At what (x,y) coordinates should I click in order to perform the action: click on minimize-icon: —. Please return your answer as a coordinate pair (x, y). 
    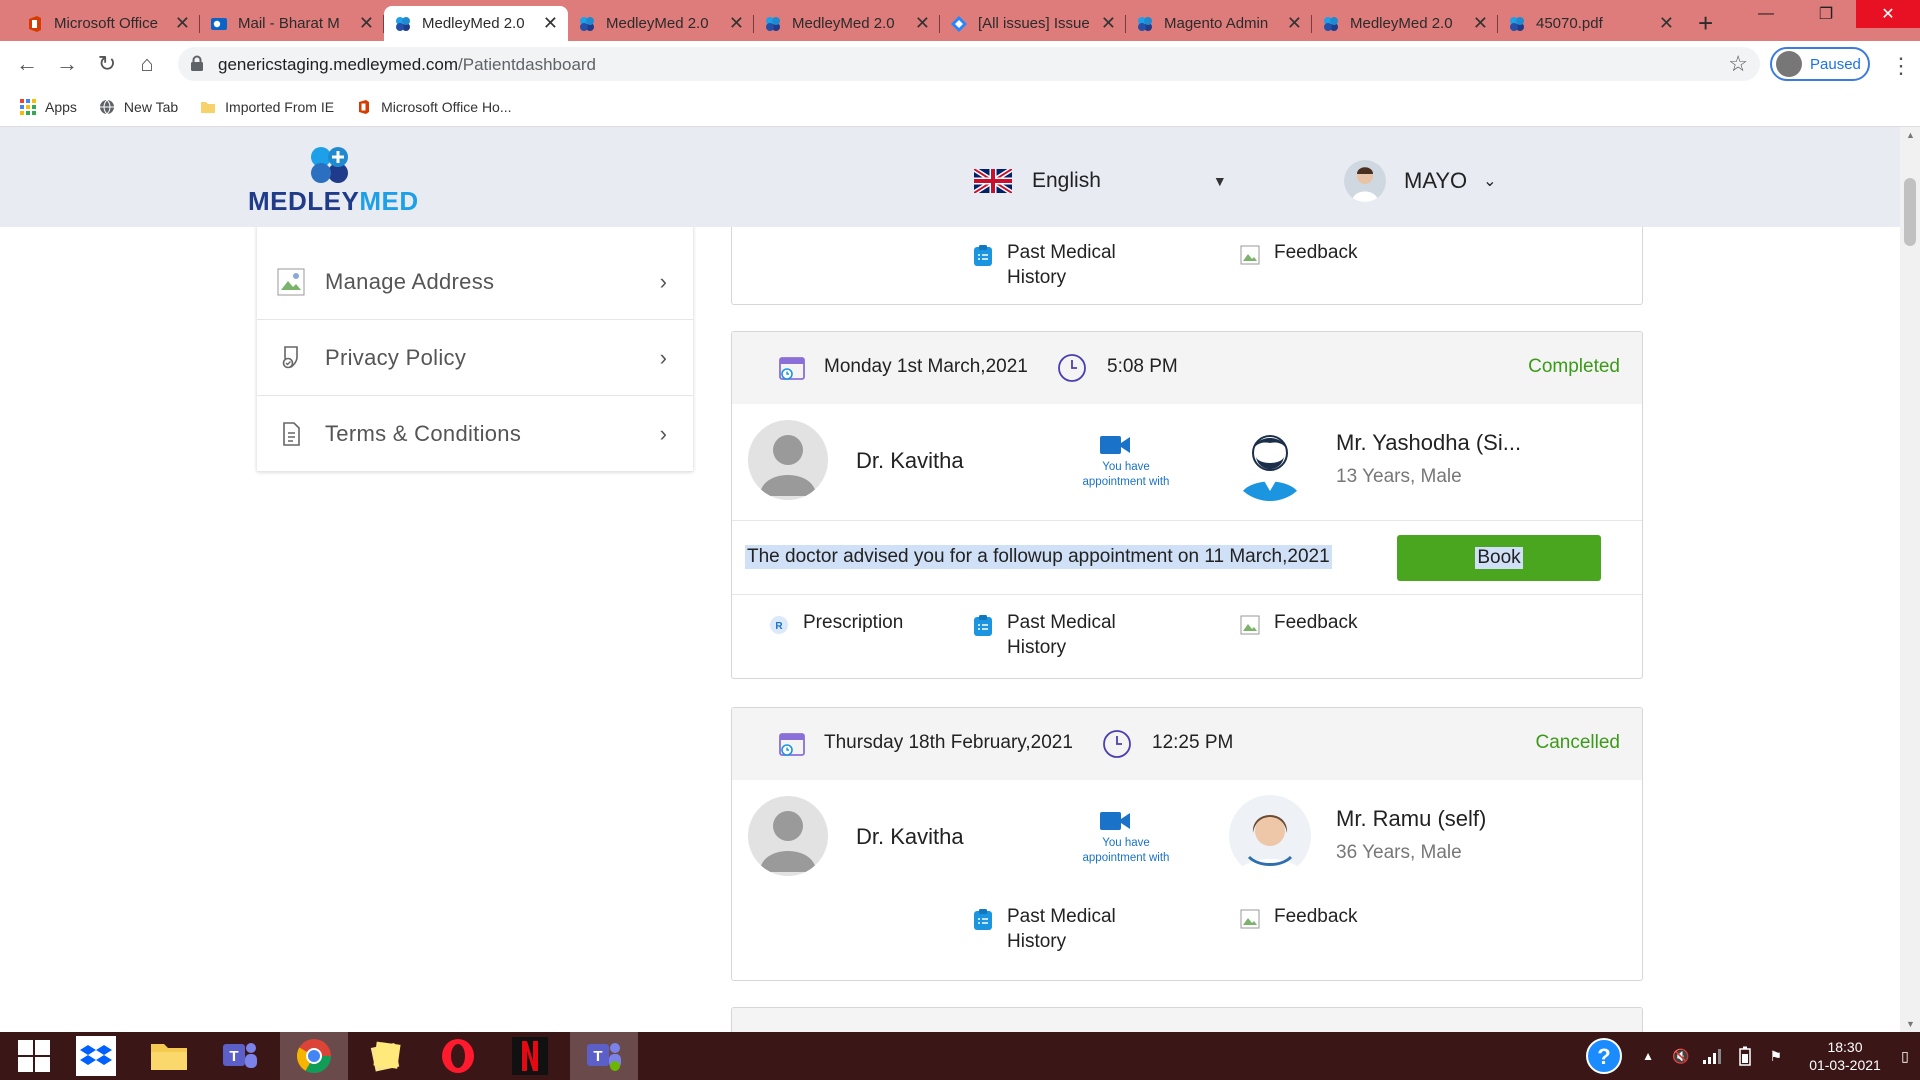
    Looking at the image, I should click on (1766, 14).